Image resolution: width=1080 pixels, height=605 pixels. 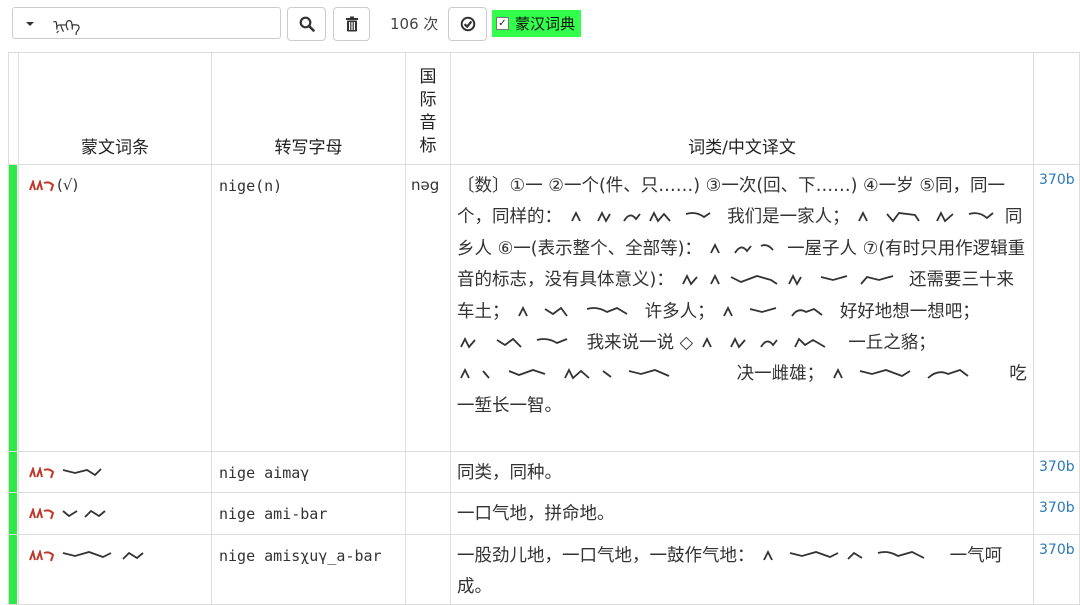 I want to click on header-ipa: 国际音标, so click(x=428, y=108).